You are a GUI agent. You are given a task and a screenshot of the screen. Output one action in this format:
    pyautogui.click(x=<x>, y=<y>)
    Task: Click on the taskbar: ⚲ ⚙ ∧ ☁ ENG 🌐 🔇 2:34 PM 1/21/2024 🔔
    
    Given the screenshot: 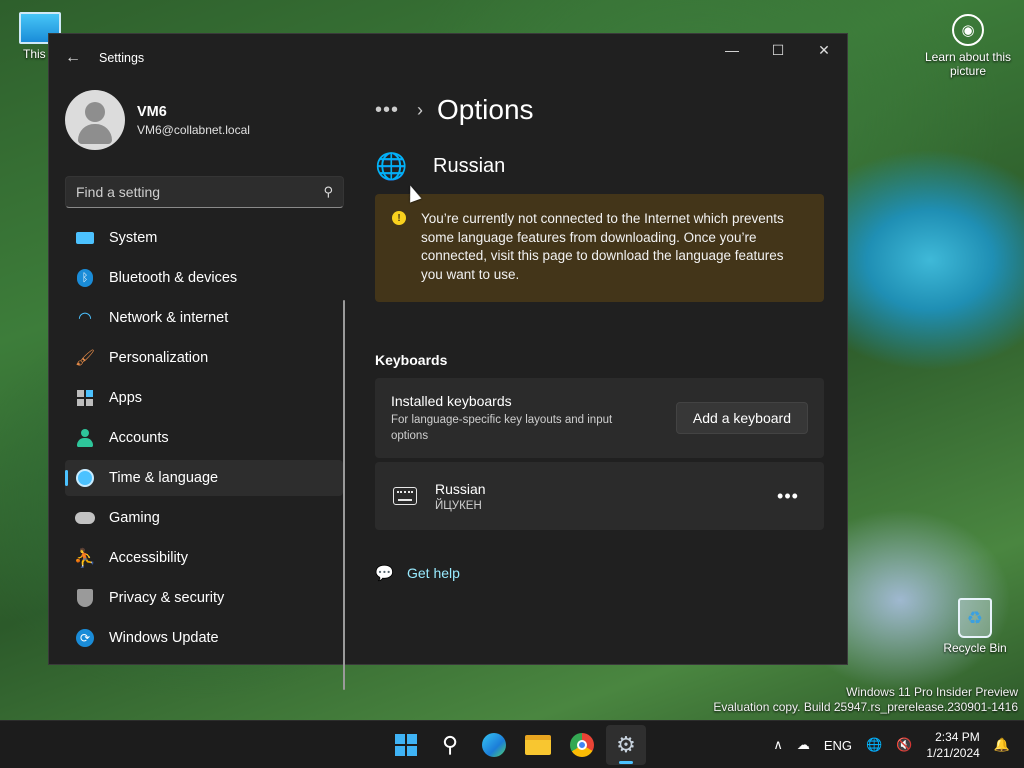 What is the action you would take?
    pyautogui.click(x=512, y=744)
    